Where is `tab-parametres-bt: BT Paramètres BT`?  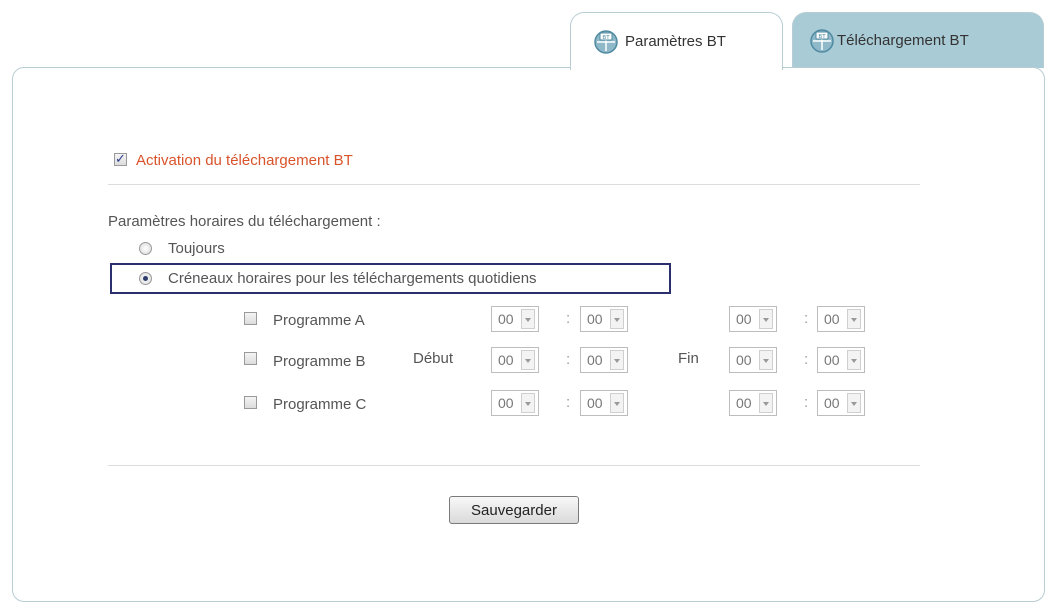 tab-parametres-bt: BT Paramètres BT is located at coordinates (676, 41).